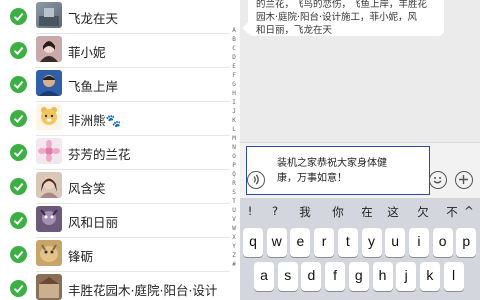 The image size is (480, 300). What do you see at coordinates (234, 30) in the screenshot?
I see `index-letter: A` at bounding box center [234, 30].